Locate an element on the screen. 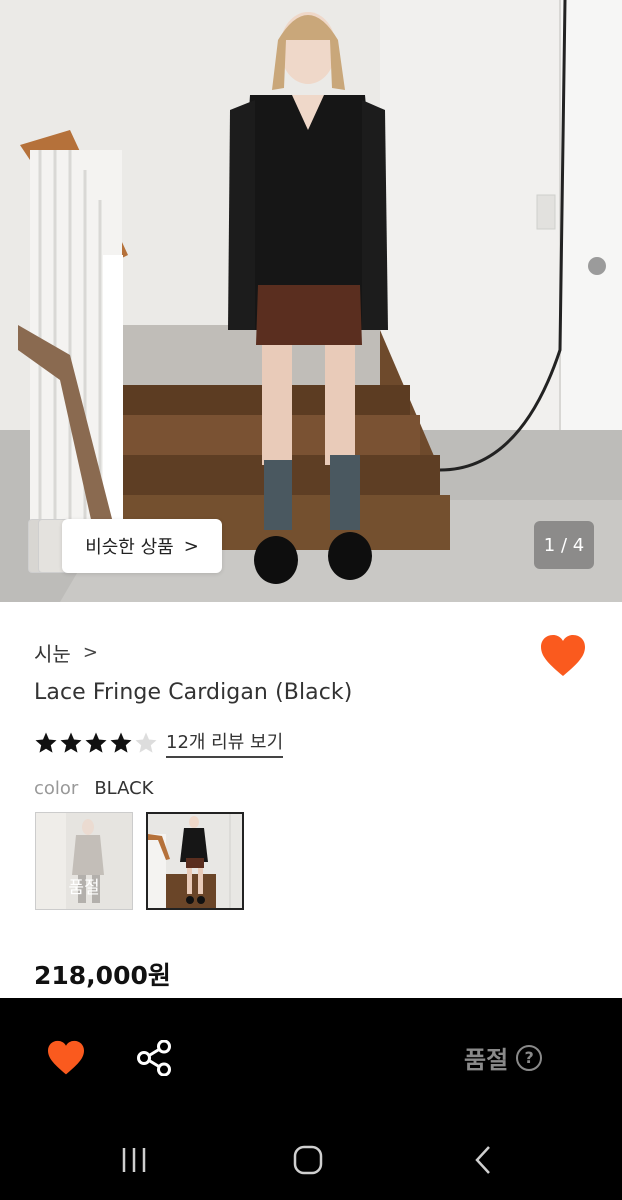 The height and width of the screenshot is (1200, 622). color-row: color BLACK is located at coordinates (94, 788).